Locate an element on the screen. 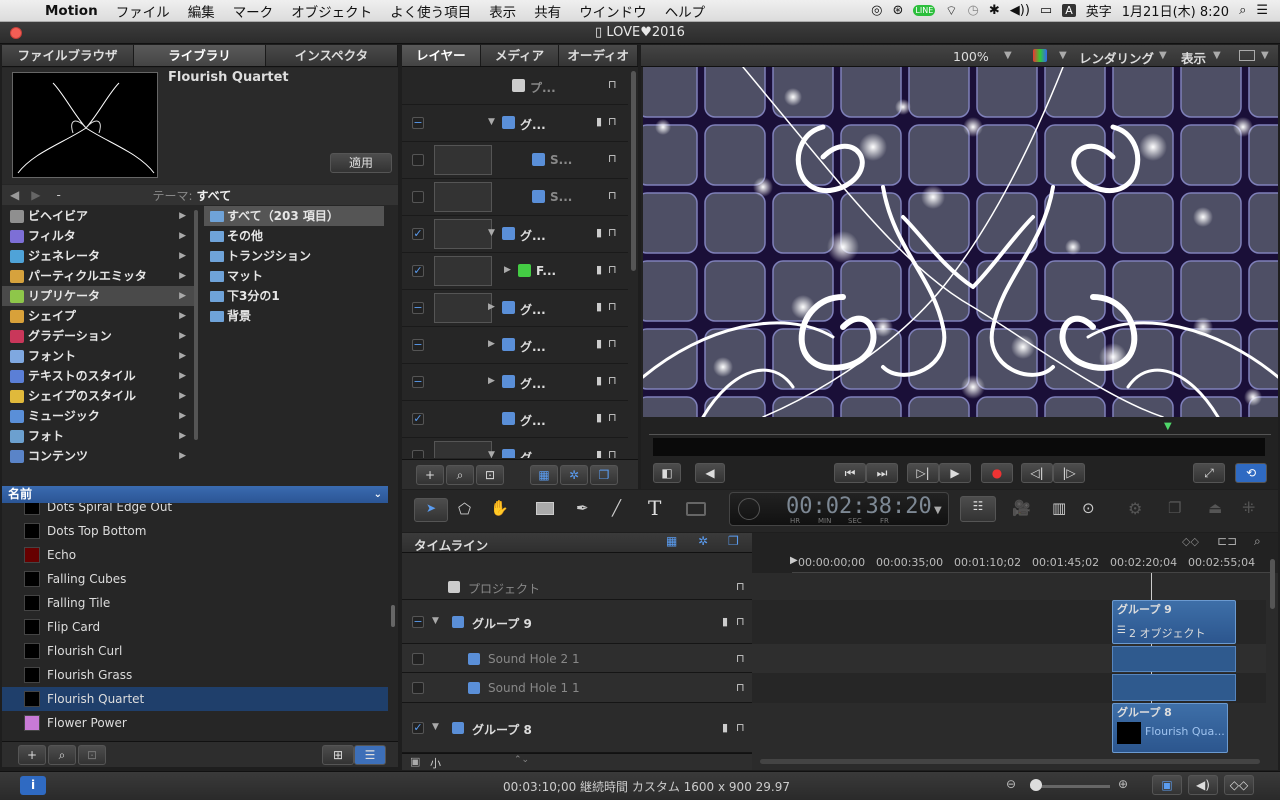 The image size is (1280, 800). menu-share: 共有 is located at coordinates (547, 11).